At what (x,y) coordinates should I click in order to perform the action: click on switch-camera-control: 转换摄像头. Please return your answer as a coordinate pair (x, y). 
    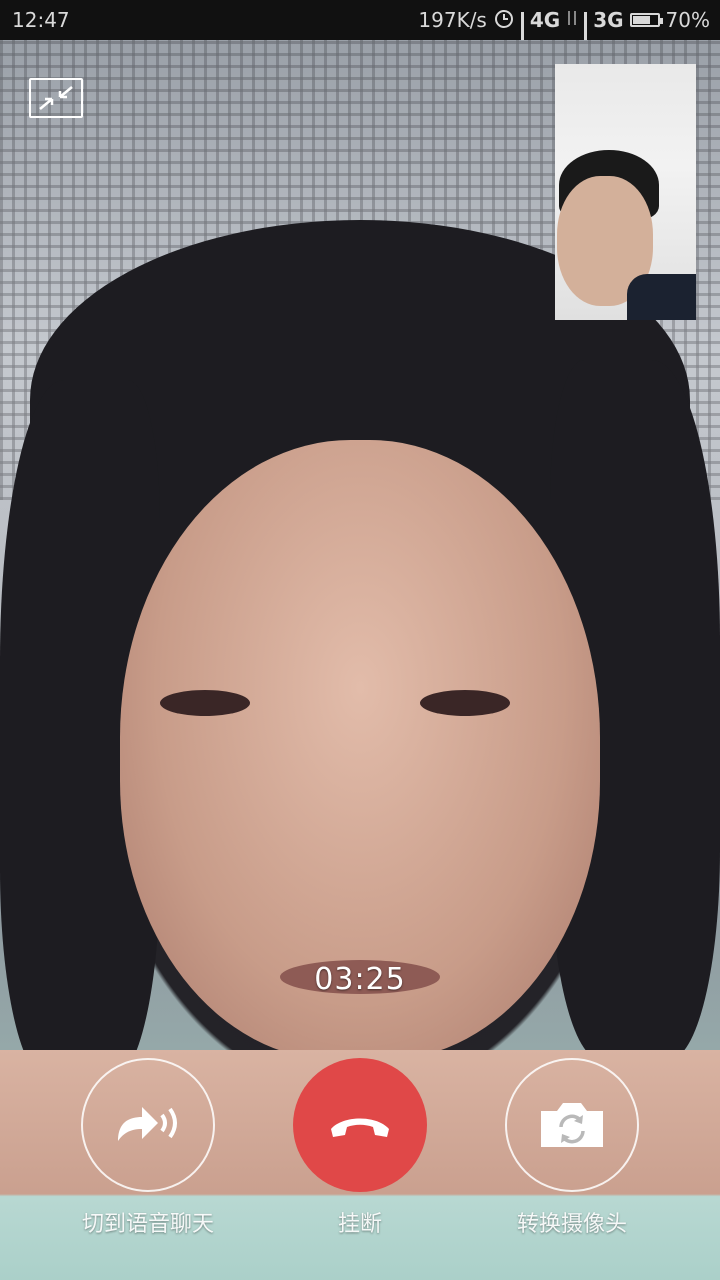
    Looking at the image, I should click on (572, 1148).